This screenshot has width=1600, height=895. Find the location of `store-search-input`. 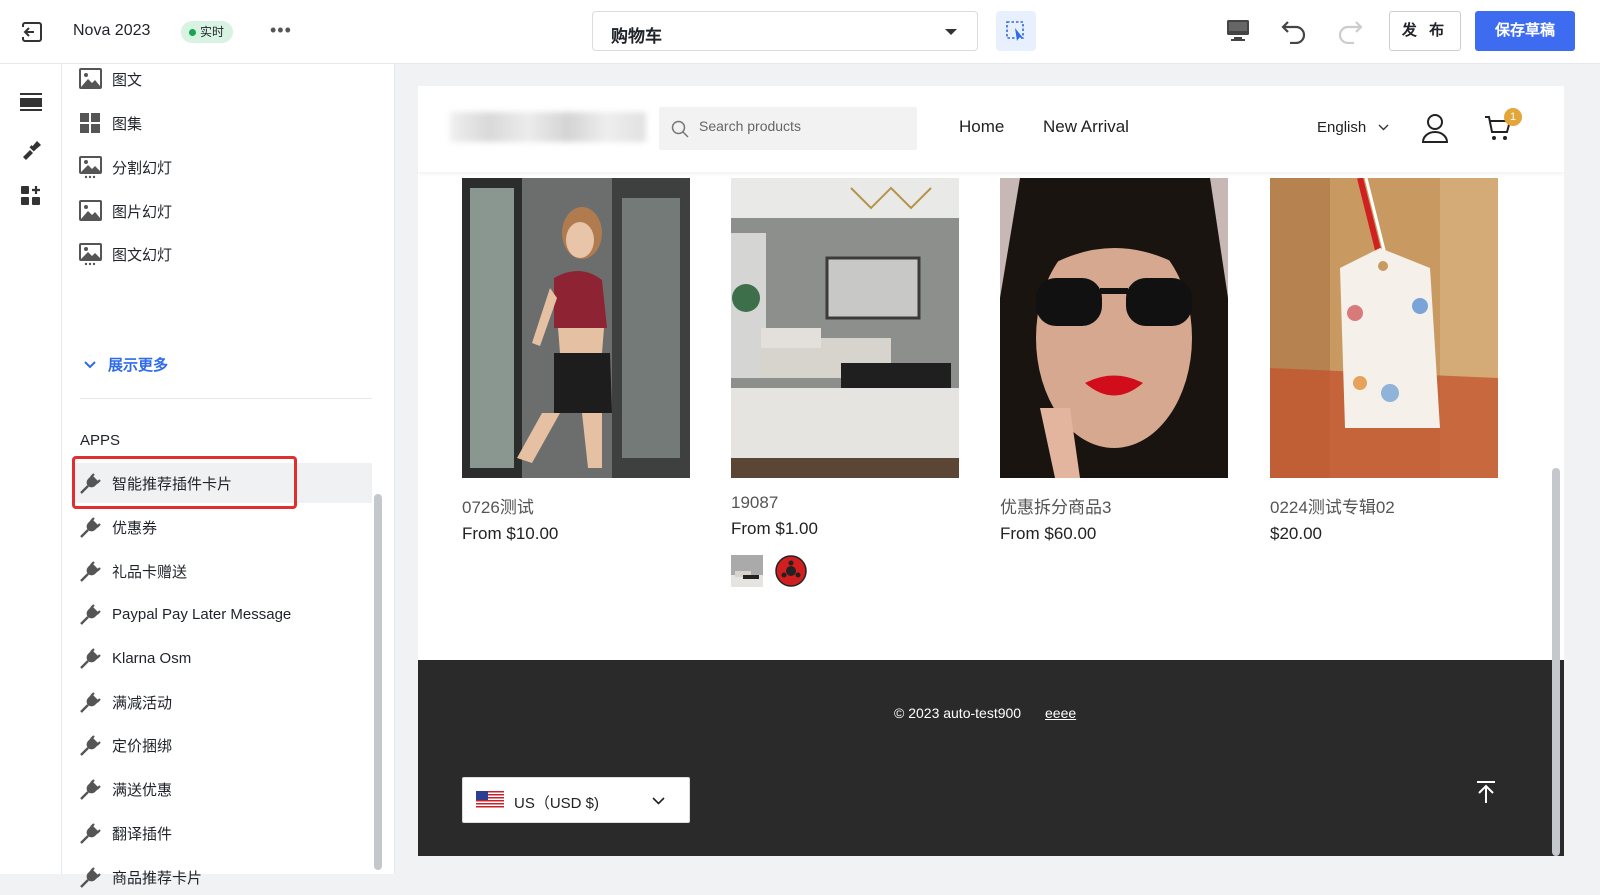

store-search-input is located at coordinates (799, 126).